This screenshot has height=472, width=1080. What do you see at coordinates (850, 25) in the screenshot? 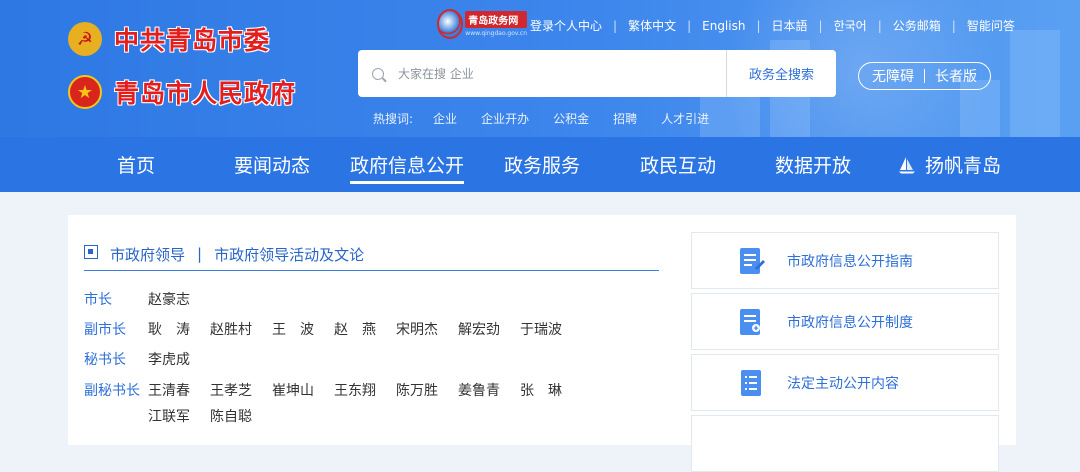
I see `top-link-korean: 한국어` at bounding box center [850, 25].